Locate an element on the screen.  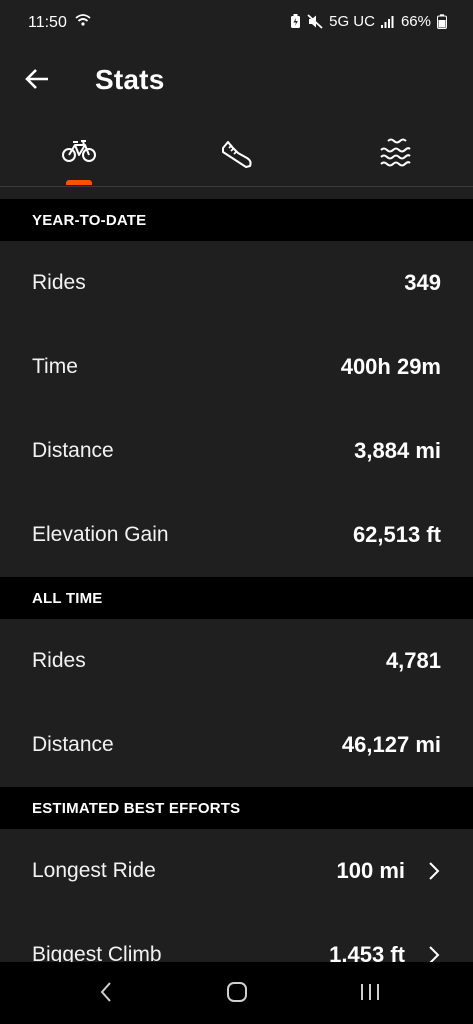
water-icon is located at coordinates (395, 155).